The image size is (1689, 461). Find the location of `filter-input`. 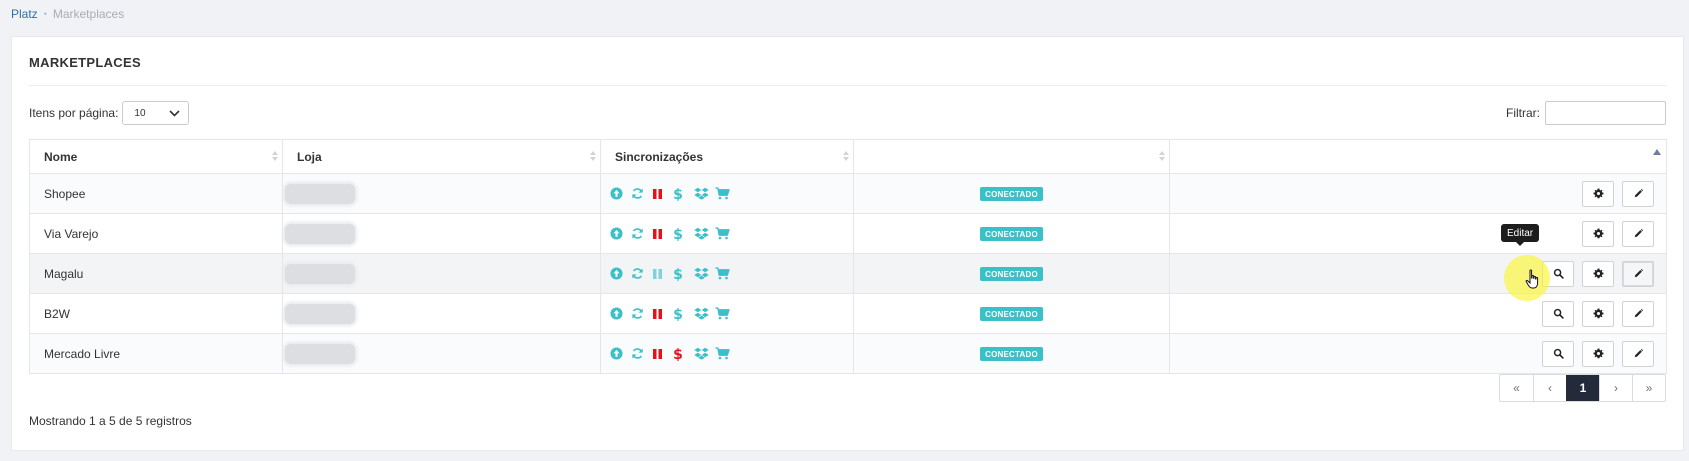

filter-input is located at coordinates (1605, 113).